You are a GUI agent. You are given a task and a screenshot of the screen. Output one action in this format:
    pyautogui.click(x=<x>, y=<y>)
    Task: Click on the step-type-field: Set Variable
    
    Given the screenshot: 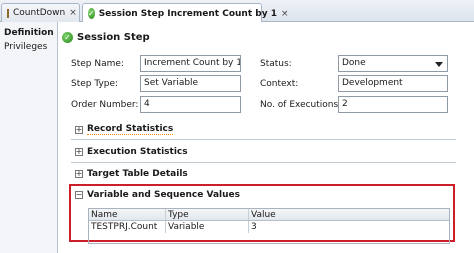 What is the action you would take?
    pyautogui.click(x=190, y=83)
    